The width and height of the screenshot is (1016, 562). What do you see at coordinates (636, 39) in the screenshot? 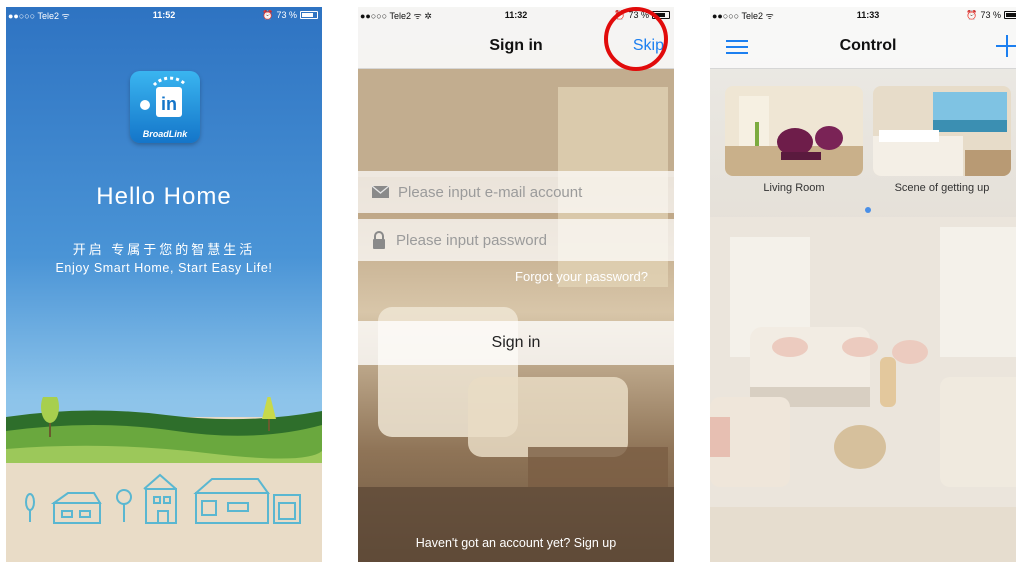
I see `skip-highlight-circle` at bounding box center [636, 39].